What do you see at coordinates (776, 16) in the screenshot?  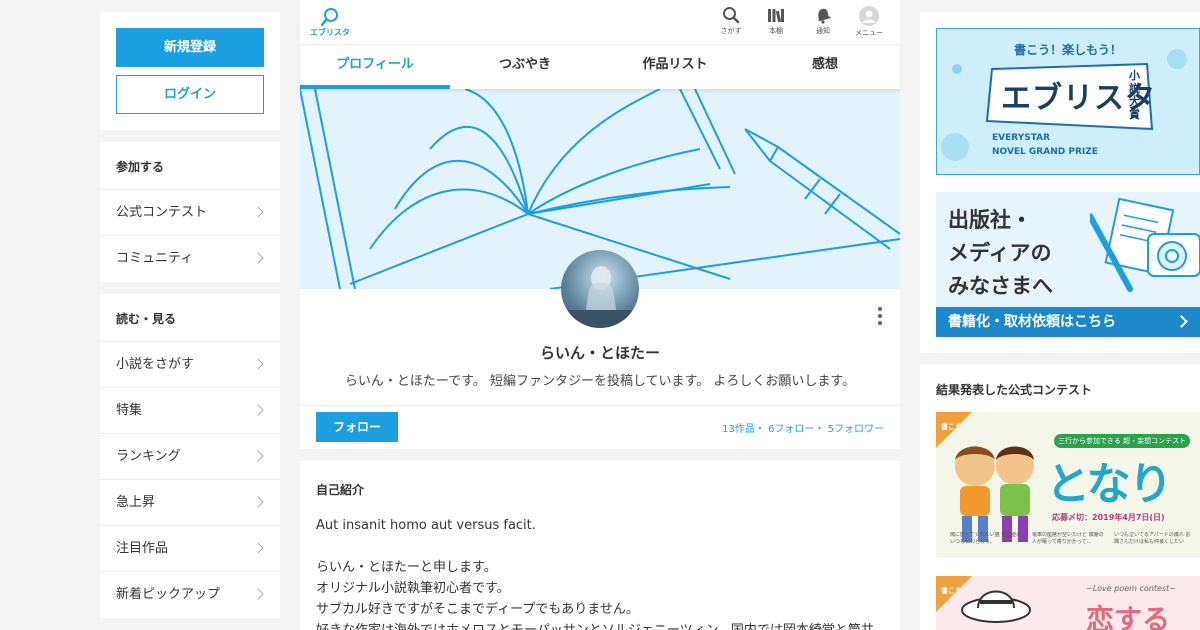 I see `bookshelf-icon` at bounding box center [776, 16].